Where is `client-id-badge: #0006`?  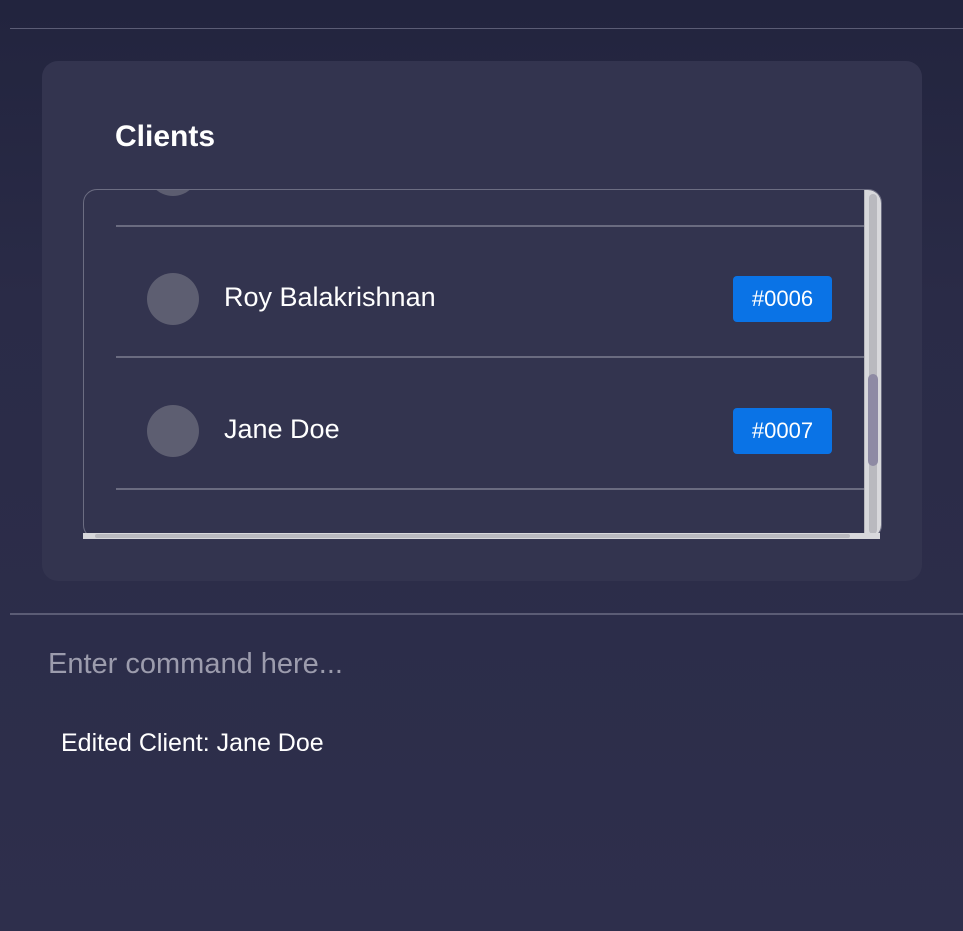 client-id-badge: #0006 is located at coordinates (782, 299).